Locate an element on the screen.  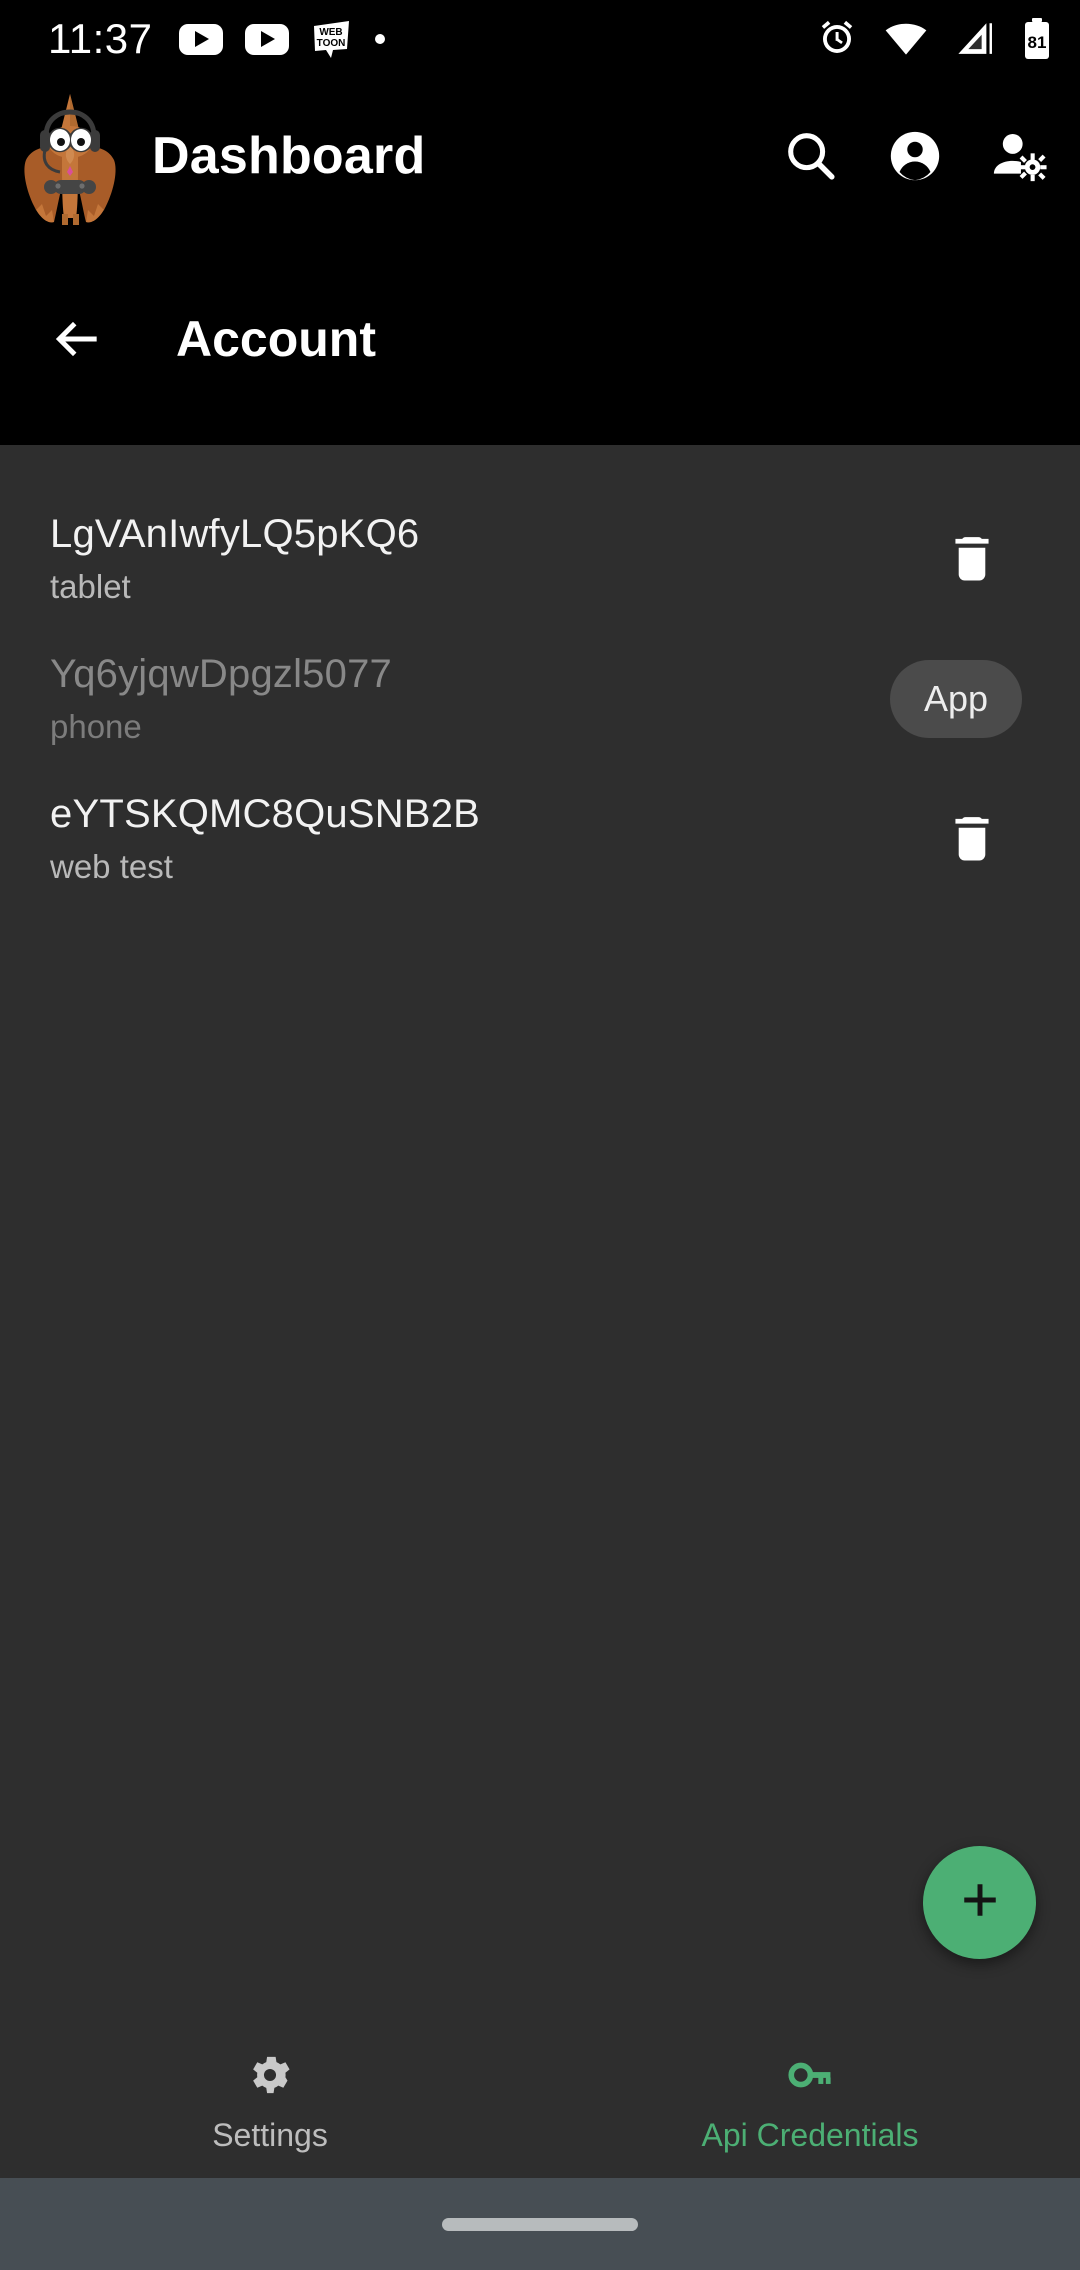
arrow-back-icon is located at coordinates (78, 339).